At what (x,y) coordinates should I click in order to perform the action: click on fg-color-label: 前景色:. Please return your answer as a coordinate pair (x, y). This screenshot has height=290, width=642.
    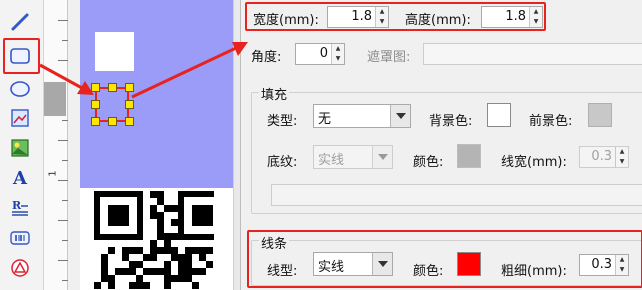
    Looking at the image, I should click on (551, 121).